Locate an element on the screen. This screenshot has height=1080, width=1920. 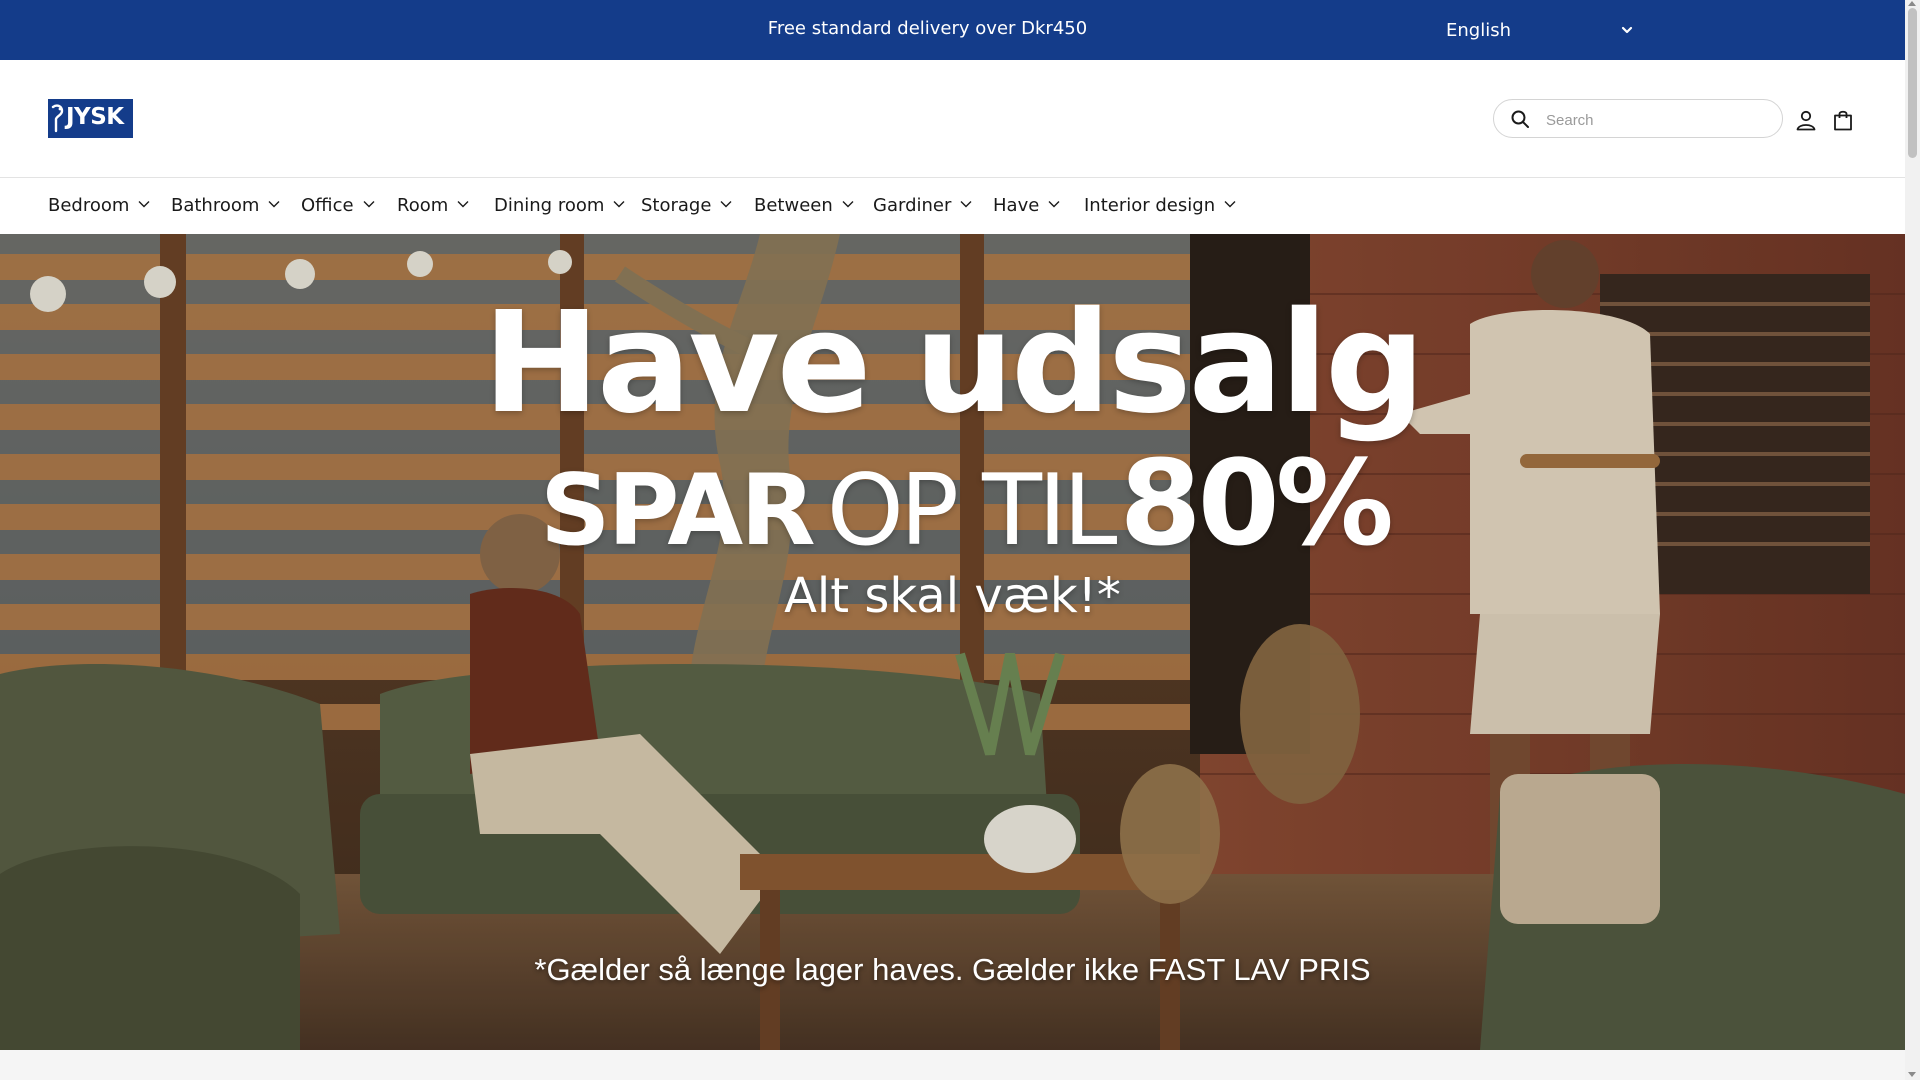
scroll-down-arrow-icon is located at coordinates (1912, 1074).